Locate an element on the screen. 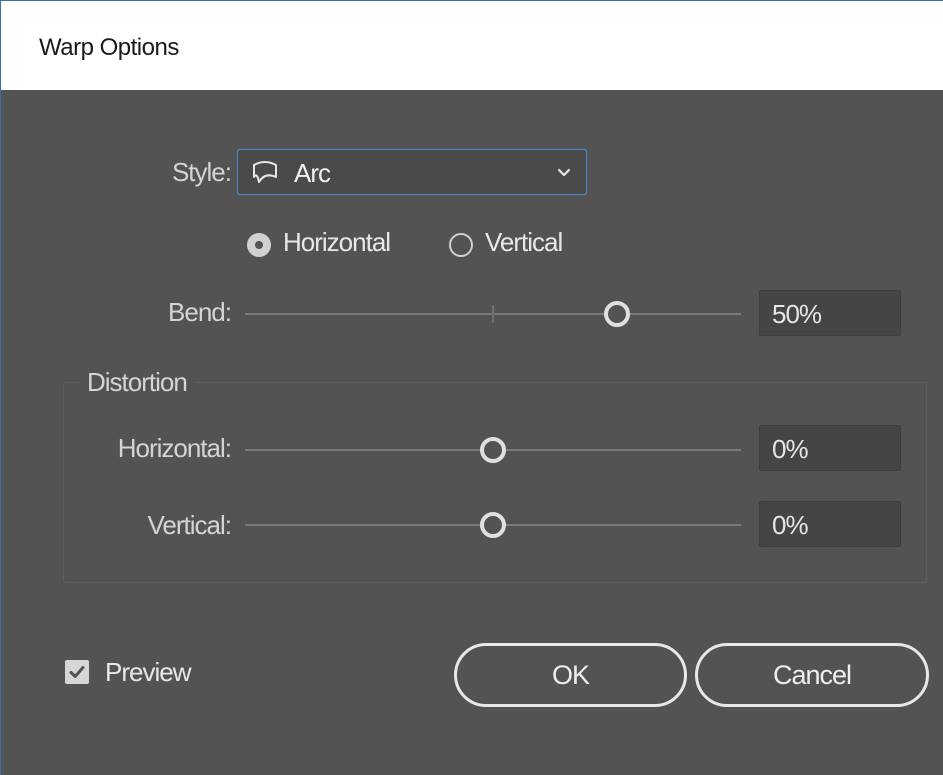 The width and height of the screenshot is (943, 775). style-dropdown: Arc is located at coordinates (412, 172).